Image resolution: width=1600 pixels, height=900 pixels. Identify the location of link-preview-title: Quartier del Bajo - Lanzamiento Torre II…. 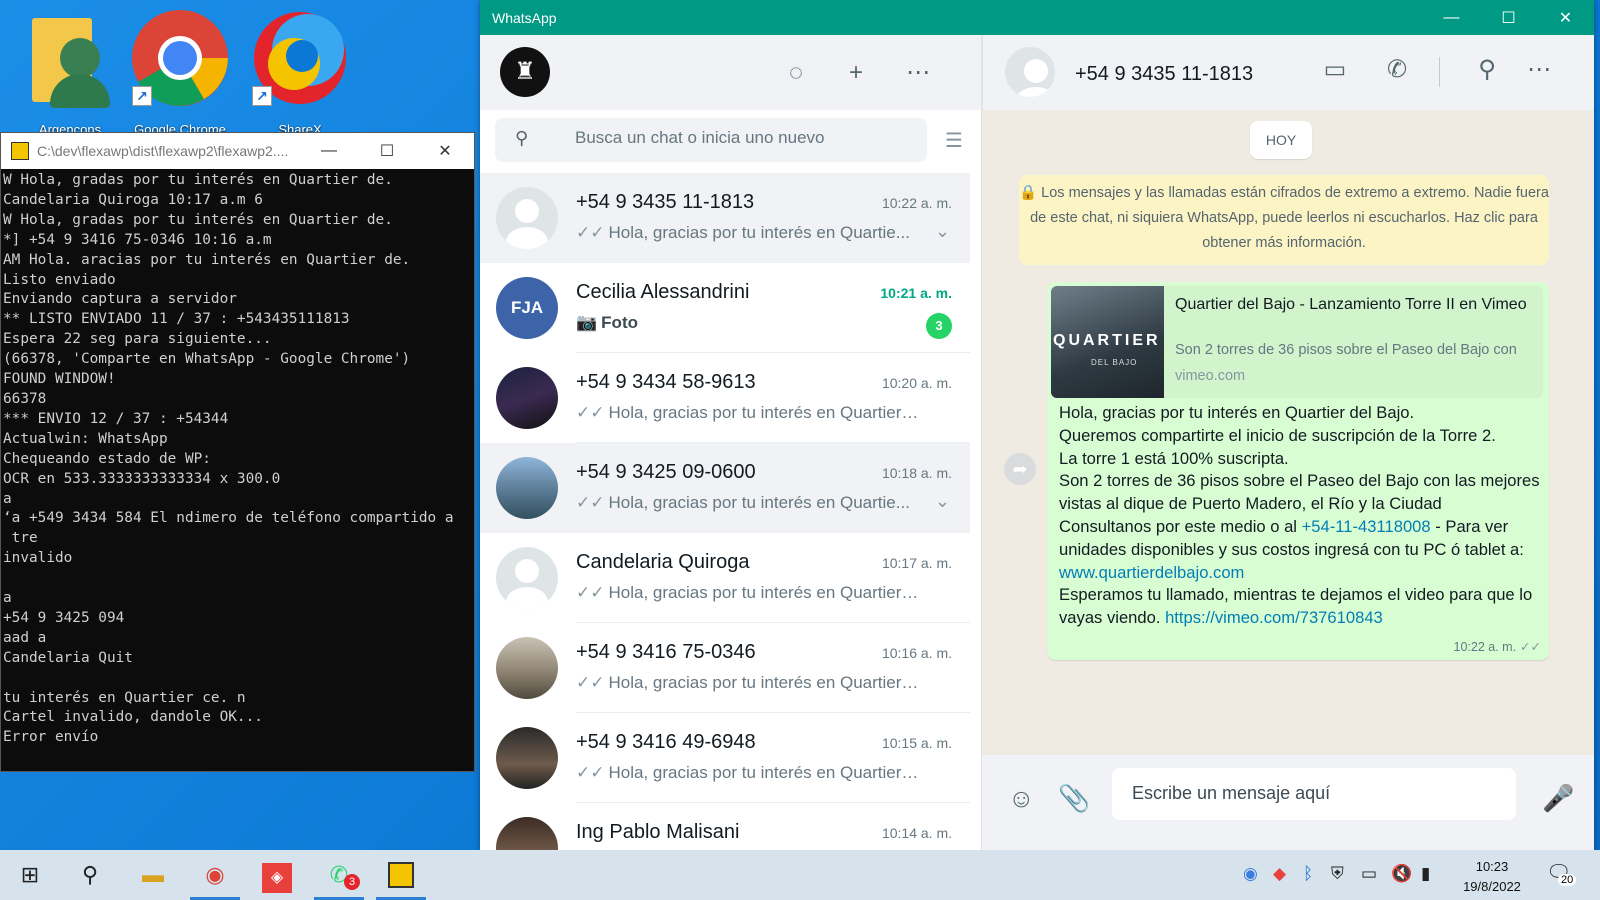
(1351, 304).